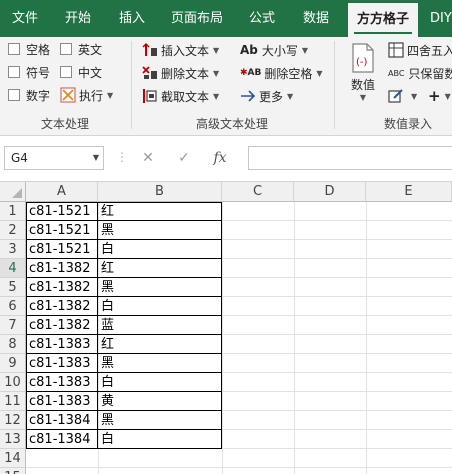 This screenshot has height=474, width=452. I want to click on row-header: 15, so click(13, 471).